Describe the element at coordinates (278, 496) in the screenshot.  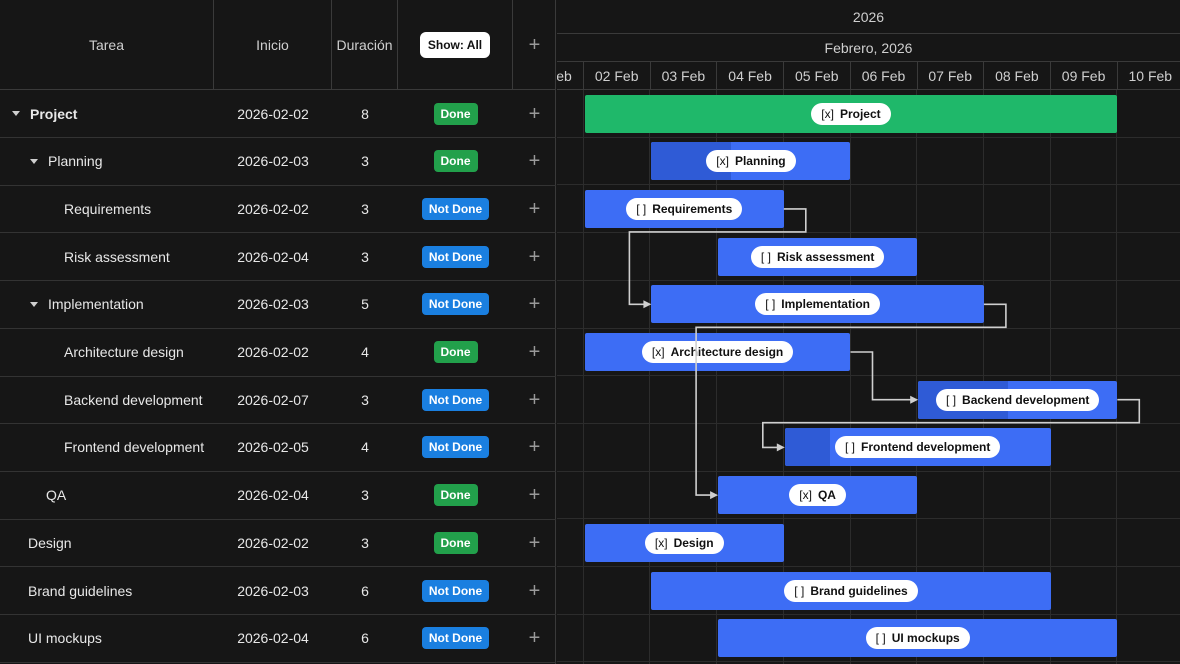
I see `table-row: QA 2026-02-04 3 Done +` at that location.